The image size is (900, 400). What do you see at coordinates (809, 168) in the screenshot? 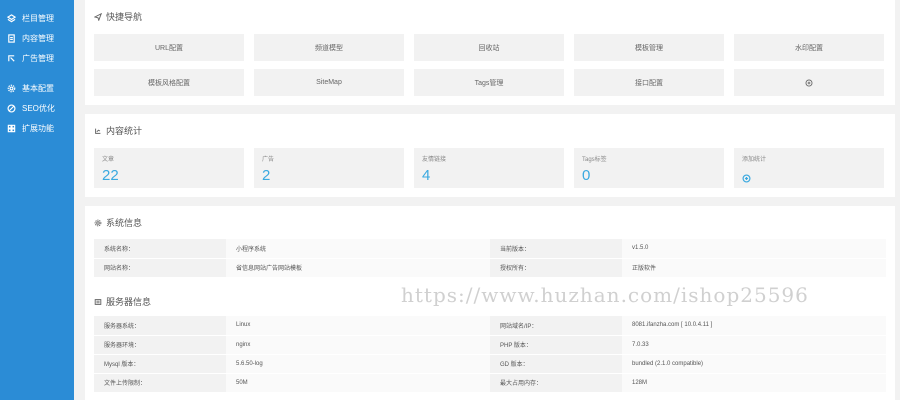
I see `stat-add: 添加统计` at bounding box center [809, 168].